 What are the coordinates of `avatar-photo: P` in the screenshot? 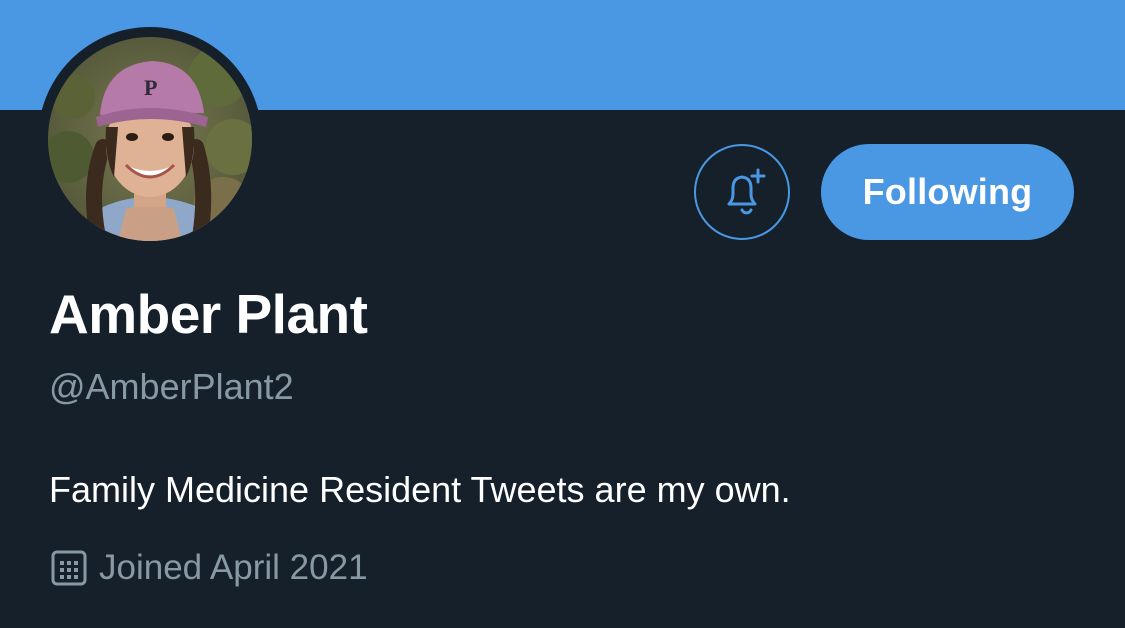 It's located at (150, 139).